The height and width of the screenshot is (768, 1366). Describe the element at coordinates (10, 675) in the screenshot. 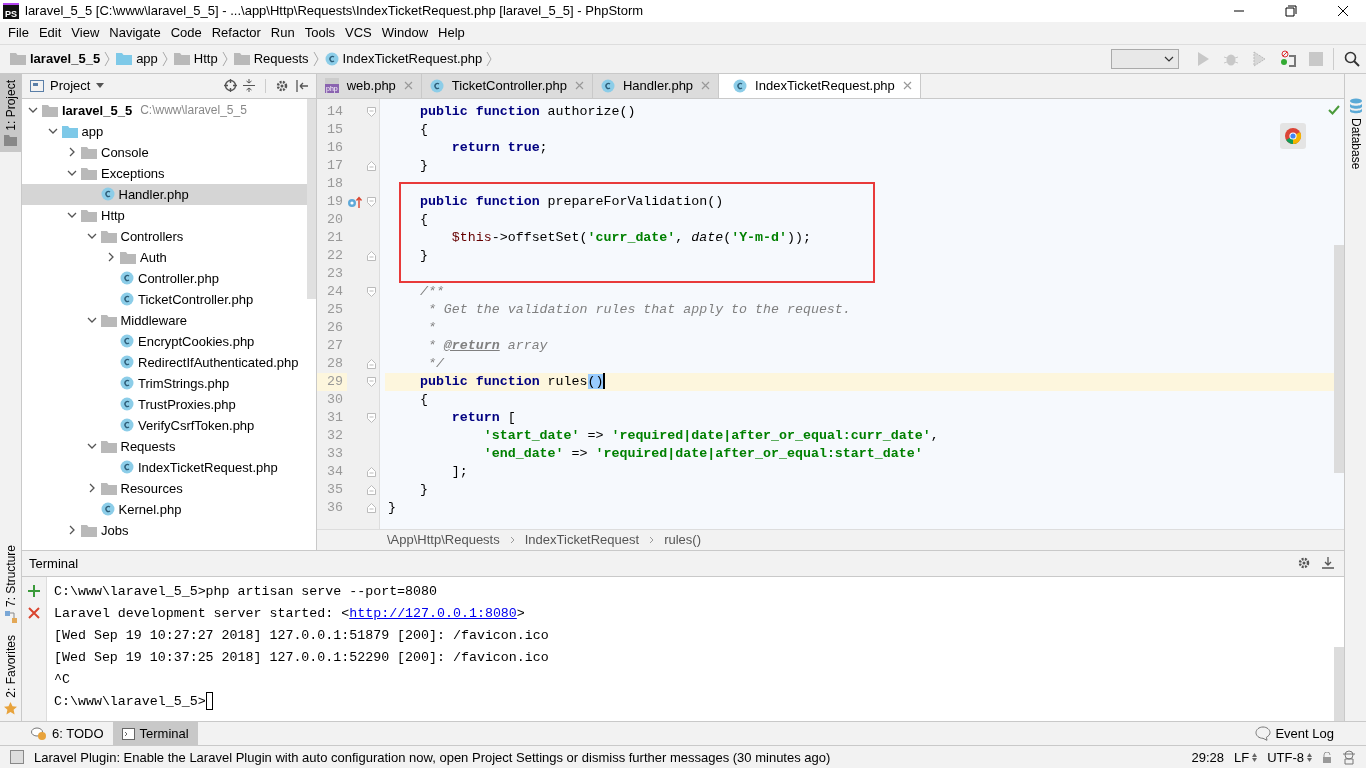

I see `tool-window-button: 2: Favorites` at that location.